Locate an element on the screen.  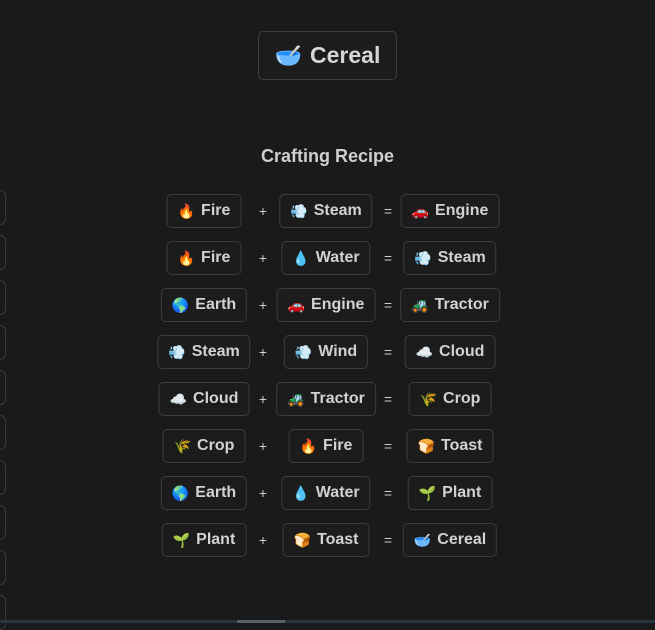
recipe-row: 🌾 Crop + 🔥 Fire = 🍞 Toast is located at coordinates (327, 446).